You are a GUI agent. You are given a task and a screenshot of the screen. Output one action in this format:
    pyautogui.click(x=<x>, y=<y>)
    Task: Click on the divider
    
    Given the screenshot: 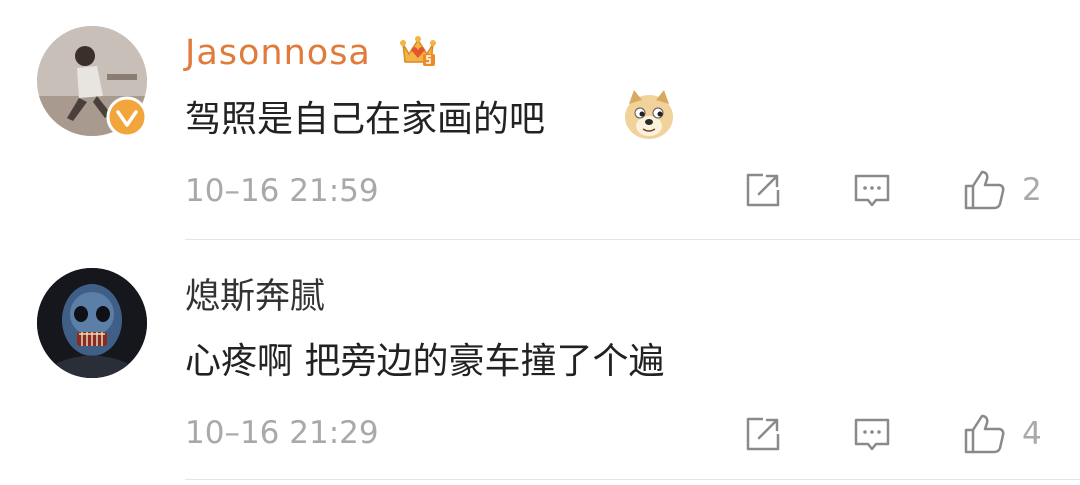 What is the action you would take?
    pyautogui.click(x=632, y=479)
    